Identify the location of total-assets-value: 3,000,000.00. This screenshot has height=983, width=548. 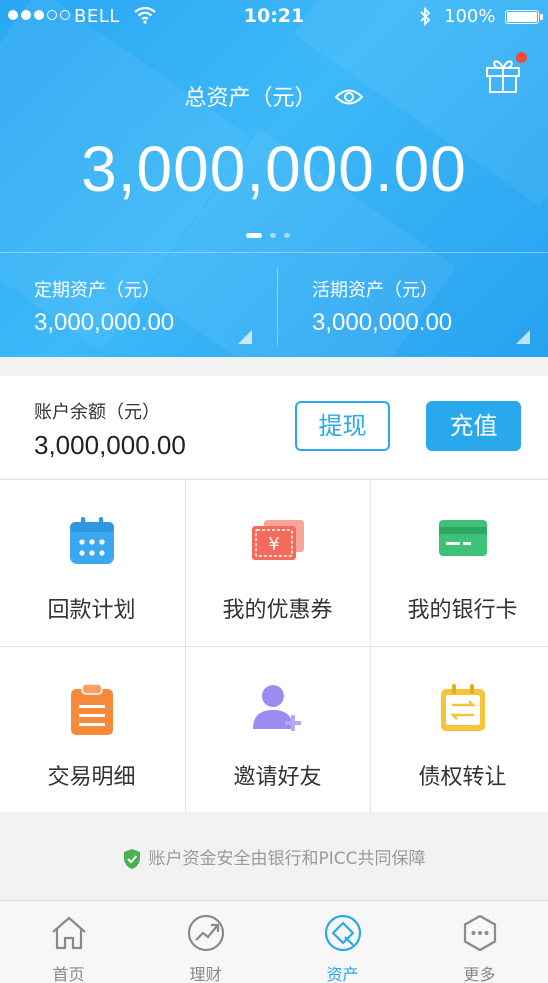
(274, 169).